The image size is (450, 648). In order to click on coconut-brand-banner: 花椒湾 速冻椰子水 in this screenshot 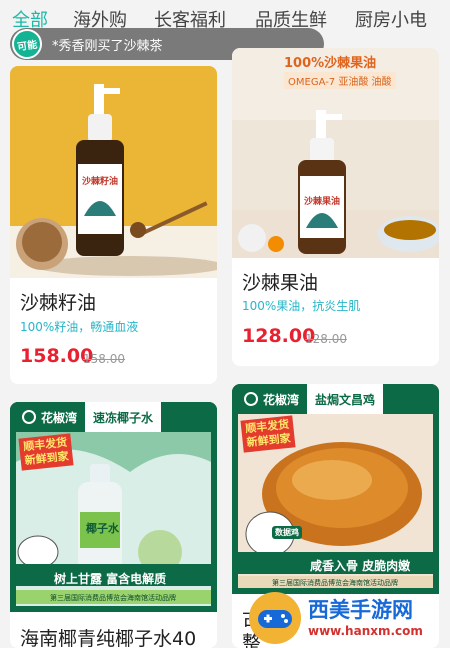, I will do `click(113, 417)`.